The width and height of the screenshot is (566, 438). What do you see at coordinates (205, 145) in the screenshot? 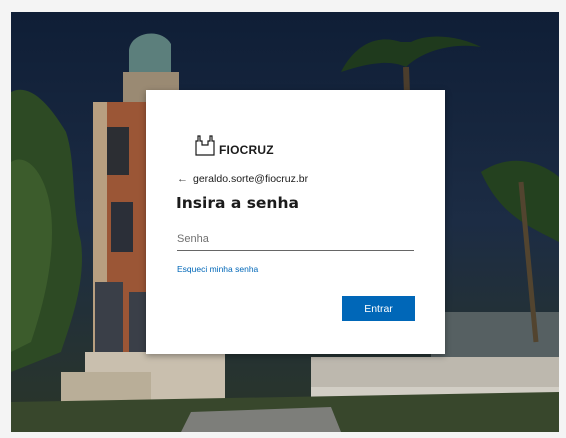
I see `fiocruz-castle-icon` at bounding box center [205, 145].